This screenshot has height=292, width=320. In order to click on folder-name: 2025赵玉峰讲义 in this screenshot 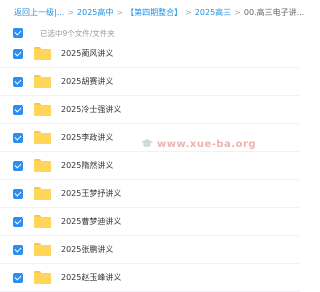, I will do `click(91, 277)`.